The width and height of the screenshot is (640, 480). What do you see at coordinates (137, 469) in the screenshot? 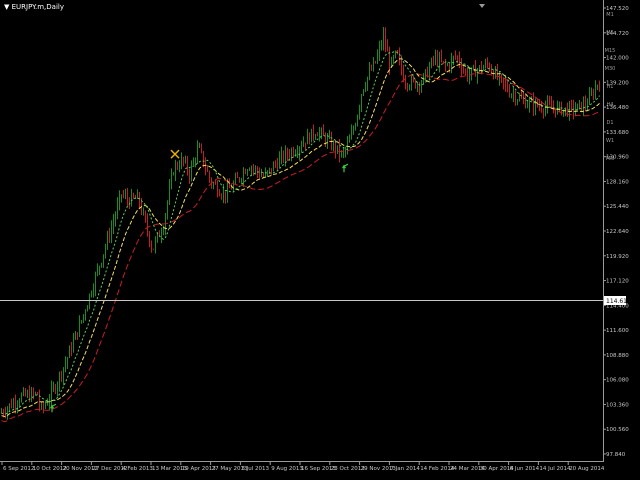
I see `time-tick-label: 4 Feb 2013` at bounding box center [137, 469].